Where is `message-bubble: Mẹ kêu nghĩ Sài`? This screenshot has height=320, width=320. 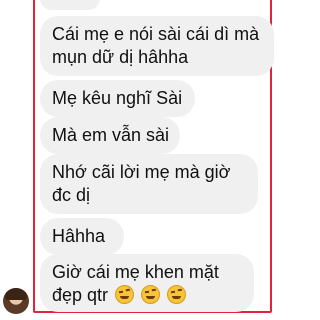 message-bubble: Mẹ kêu nghĩ Sài is located at coordinates (117, 98).